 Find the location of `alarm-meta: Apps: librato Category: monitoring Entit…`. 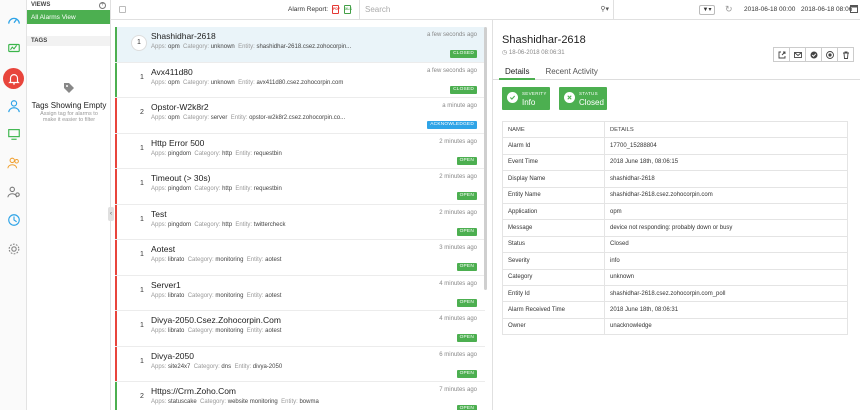

alarm-meta: Apps: librato Category: monitoring Entit… is located at coordinates (216, 296).